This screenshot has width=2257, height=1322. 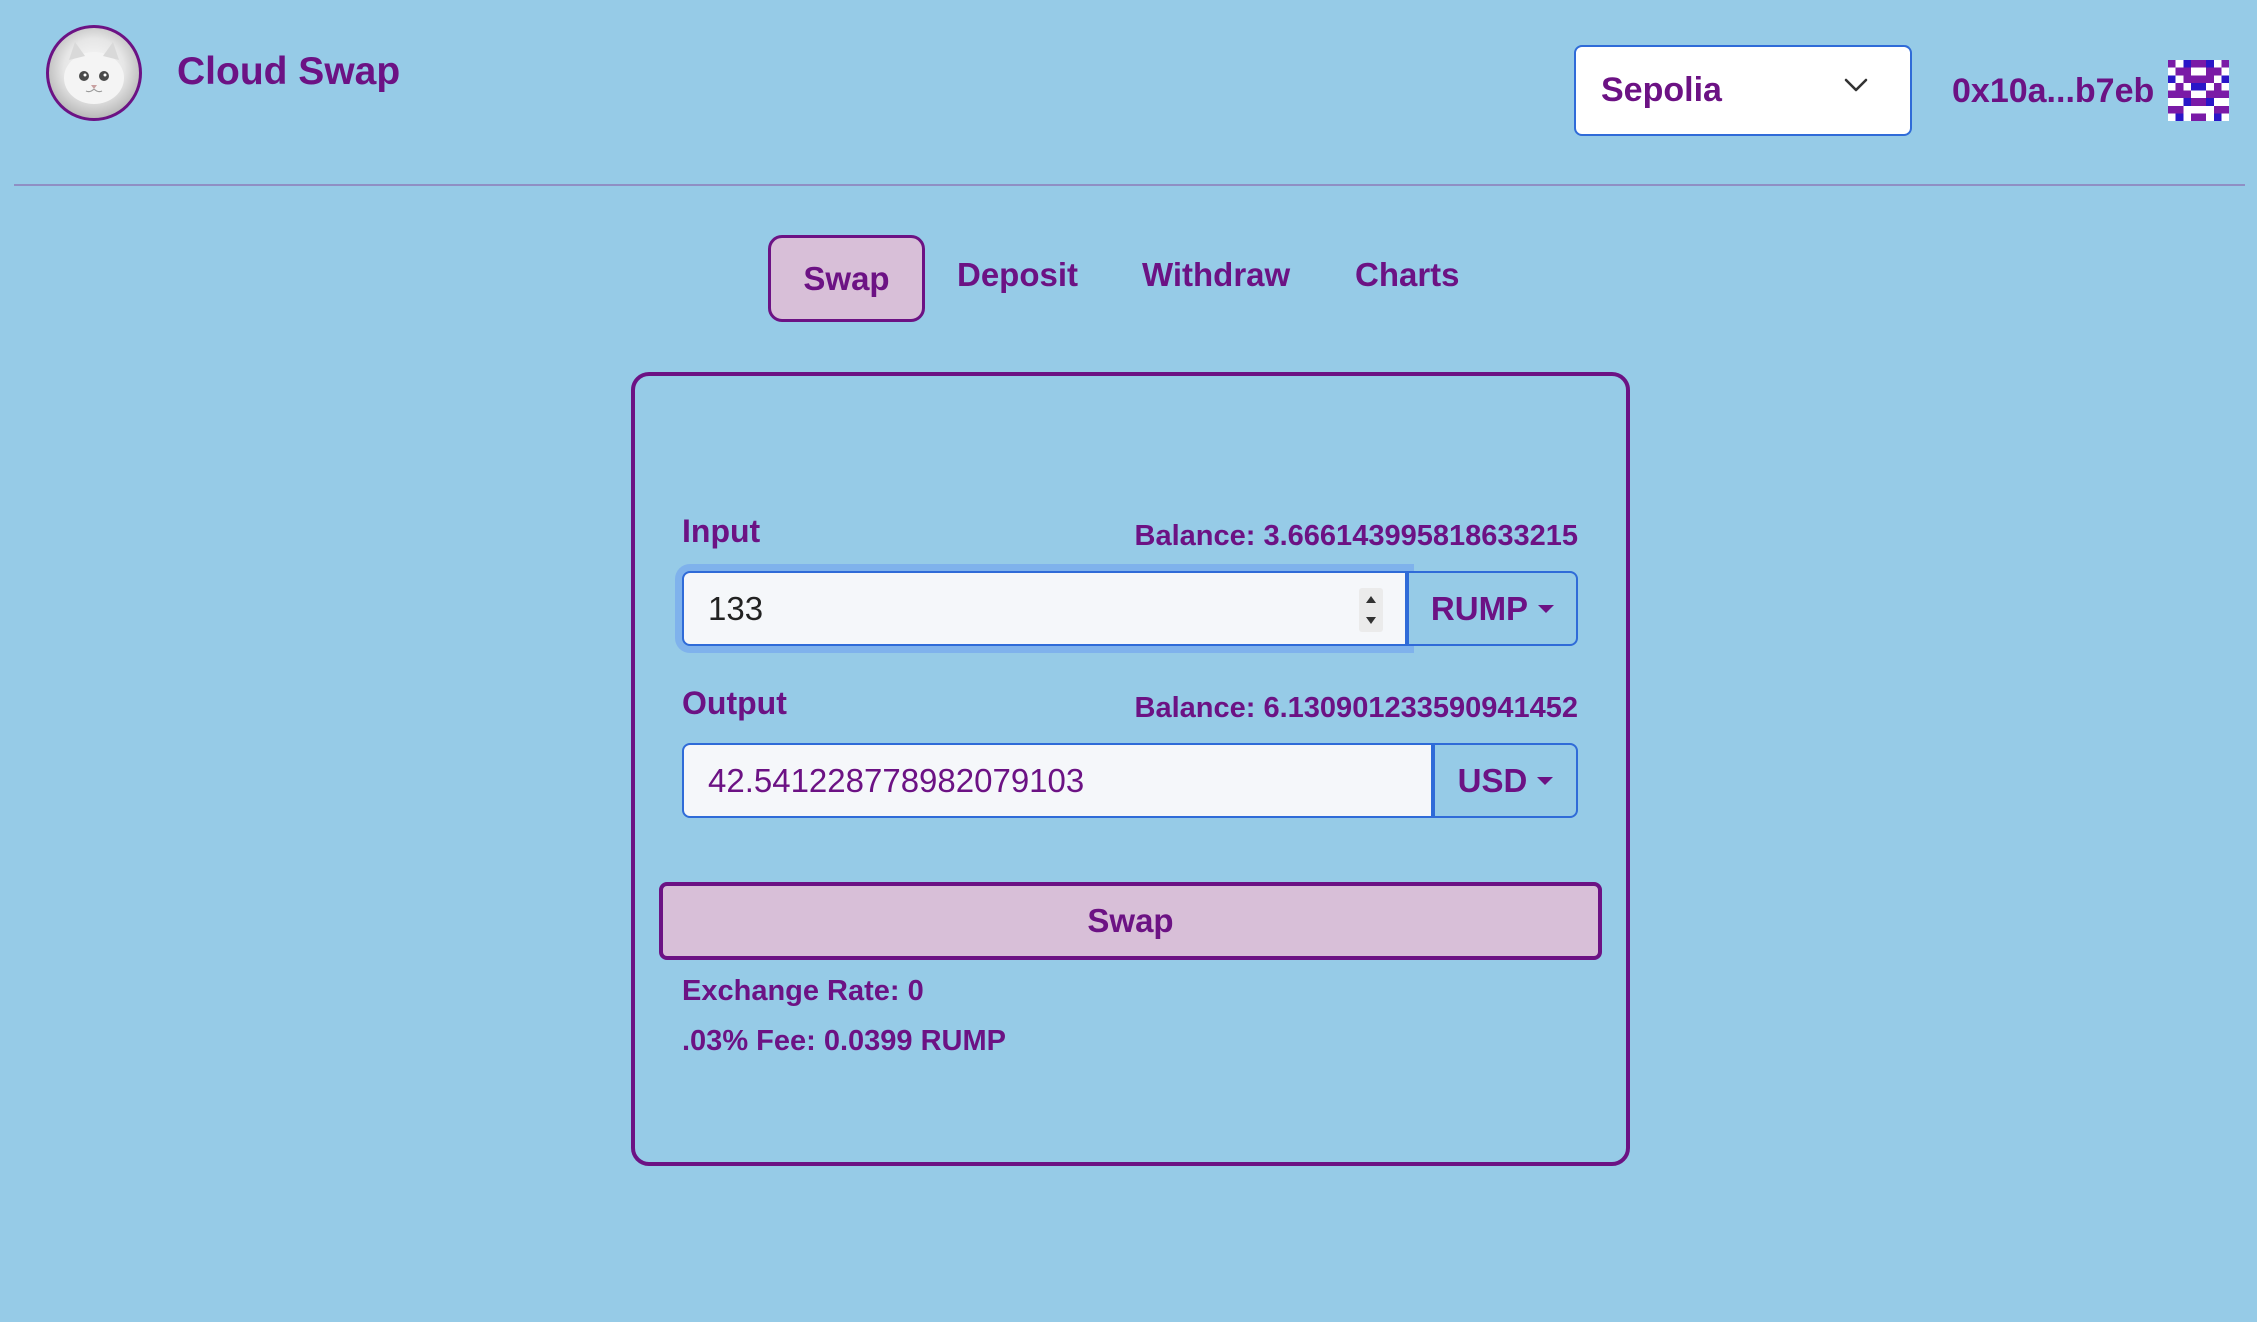 I want to click on identicon-icon, so click(x=2198, y=90).